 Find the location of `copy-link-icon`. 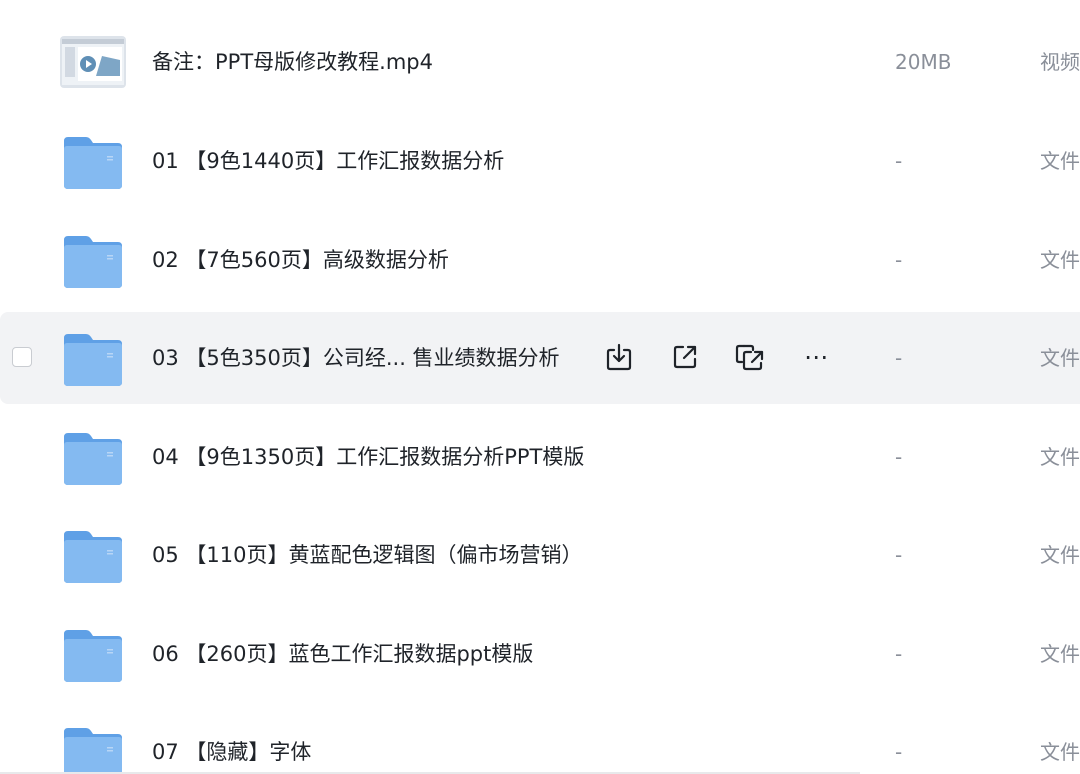

copy-link-icon is located at coordinates (749, 357).